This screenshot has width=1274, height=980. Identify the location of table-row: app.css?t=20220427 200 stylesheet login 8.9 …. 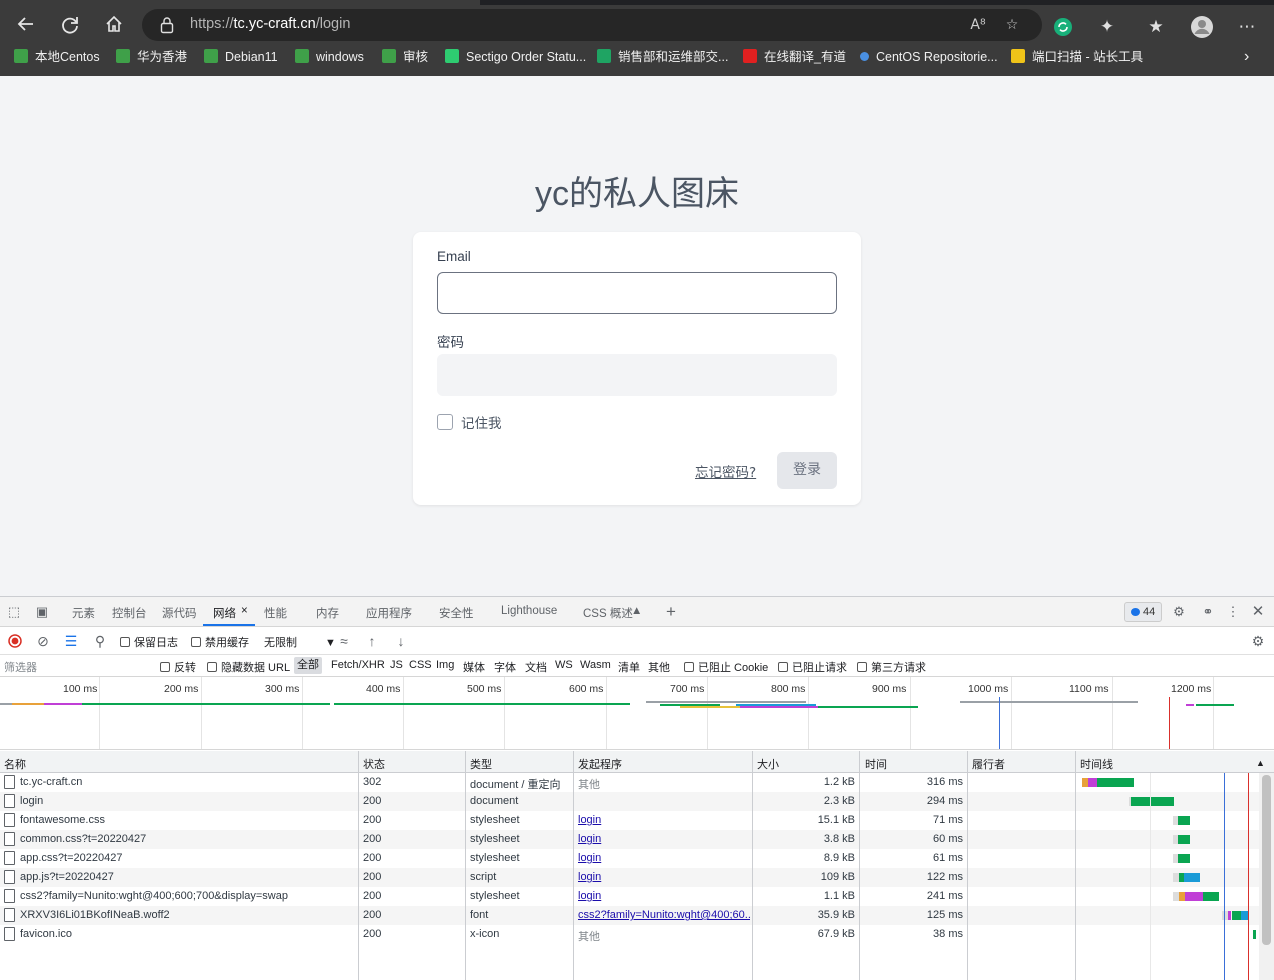
(637, 858).